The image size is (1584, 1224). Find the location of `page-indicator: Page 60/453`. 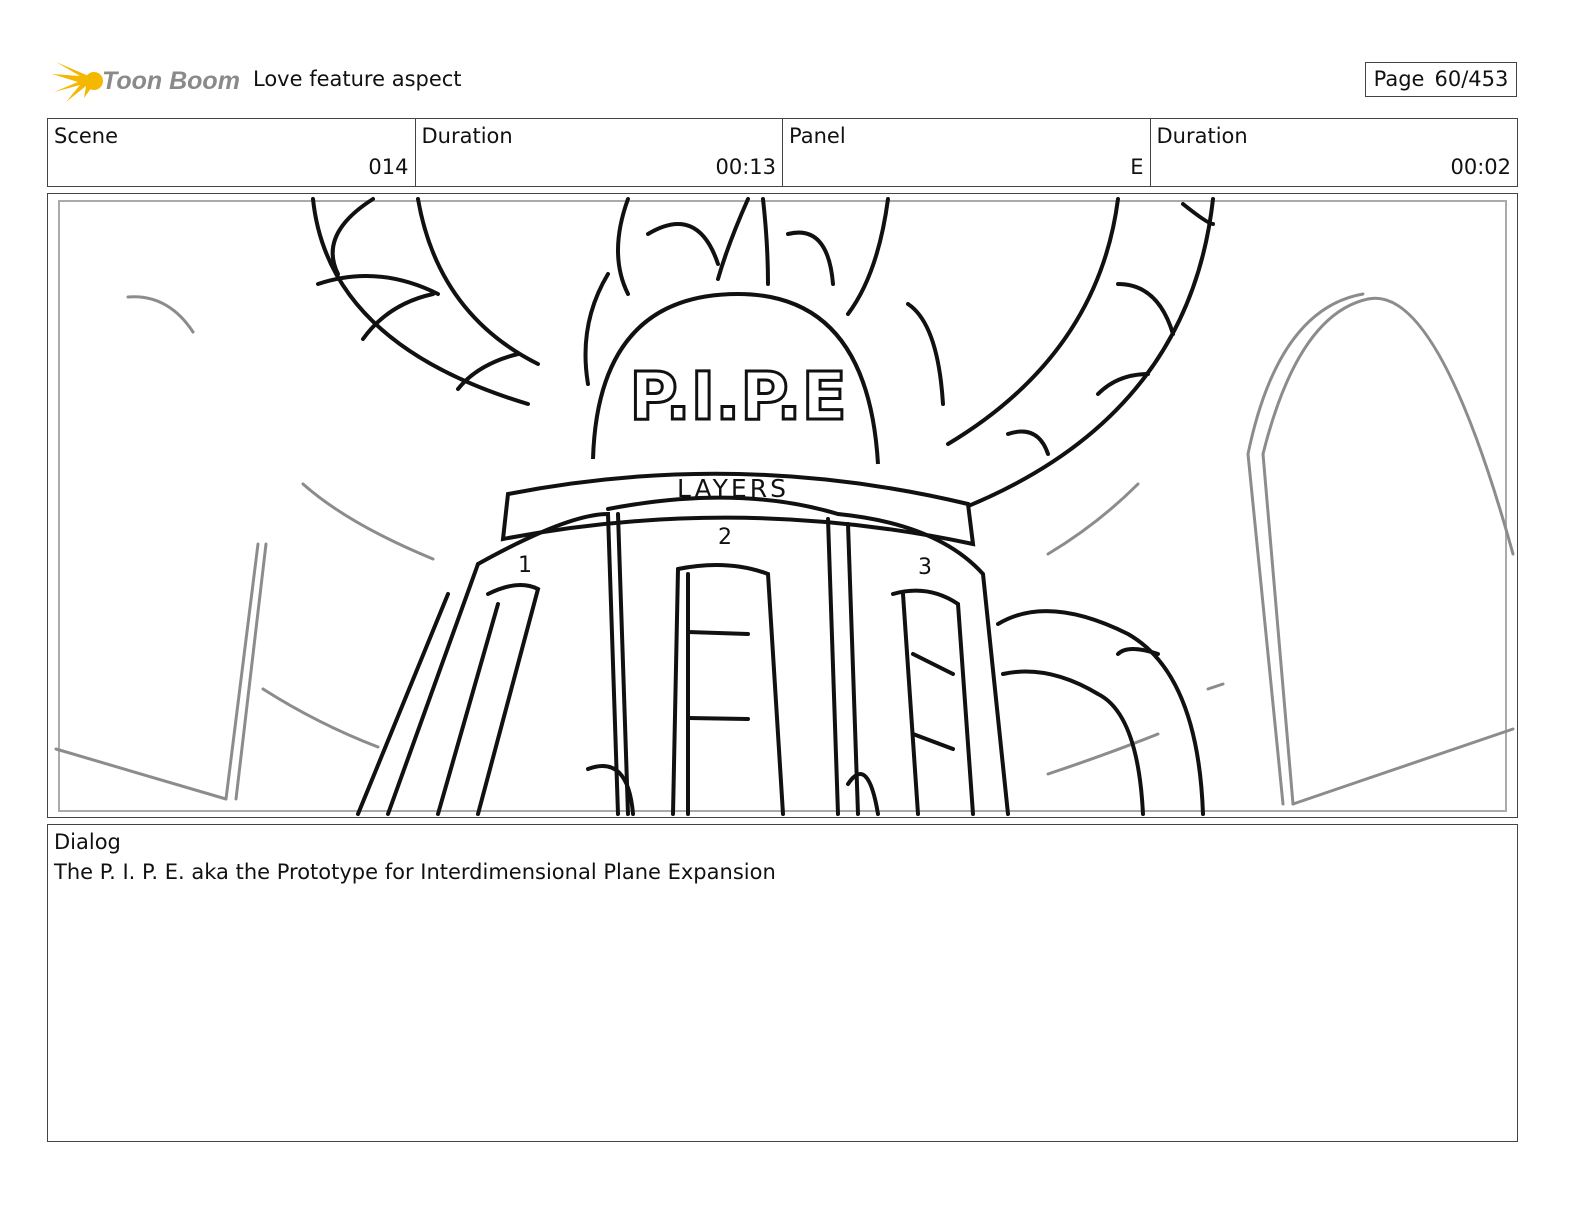

page-indicator: Page 60/453 is located at coordinates (1441, 79).